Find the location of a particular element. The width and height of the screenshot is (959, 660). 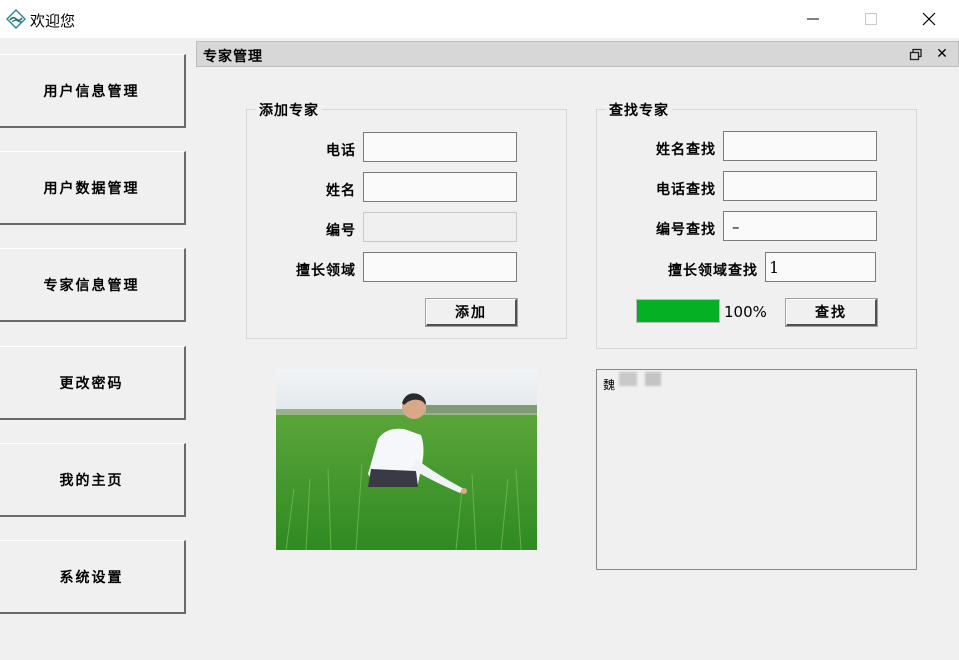

sidebar-item-label: 用户数据管理 is located at coordinates (91, 188).